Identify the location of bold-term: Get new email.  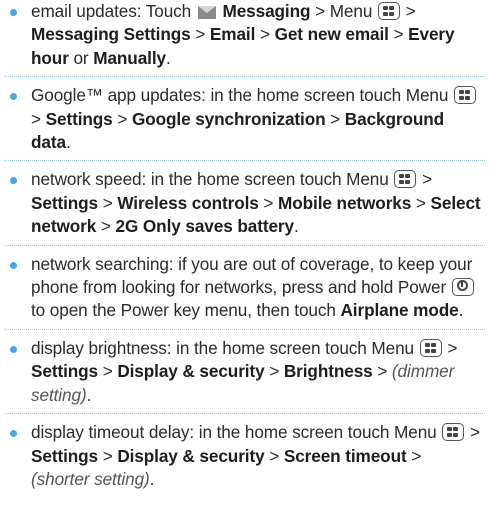
(331, 34).